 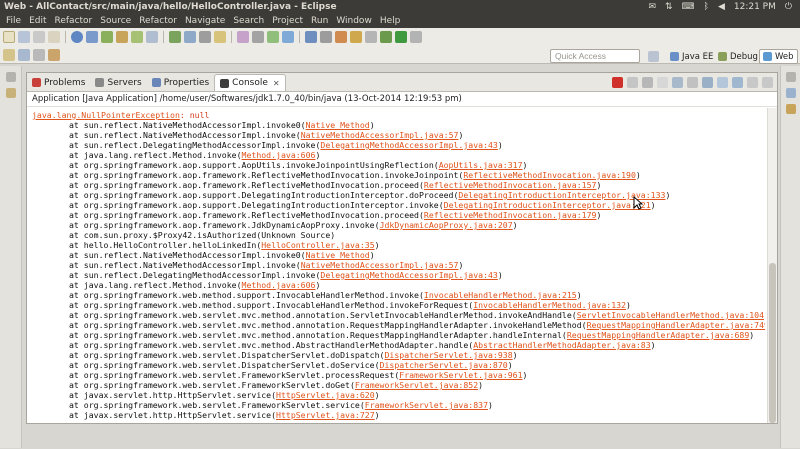 What do you see at coordinates (738, 56) in the screenshot?
I see `perspective-debug: Debug` at bounding box center [738, 56].